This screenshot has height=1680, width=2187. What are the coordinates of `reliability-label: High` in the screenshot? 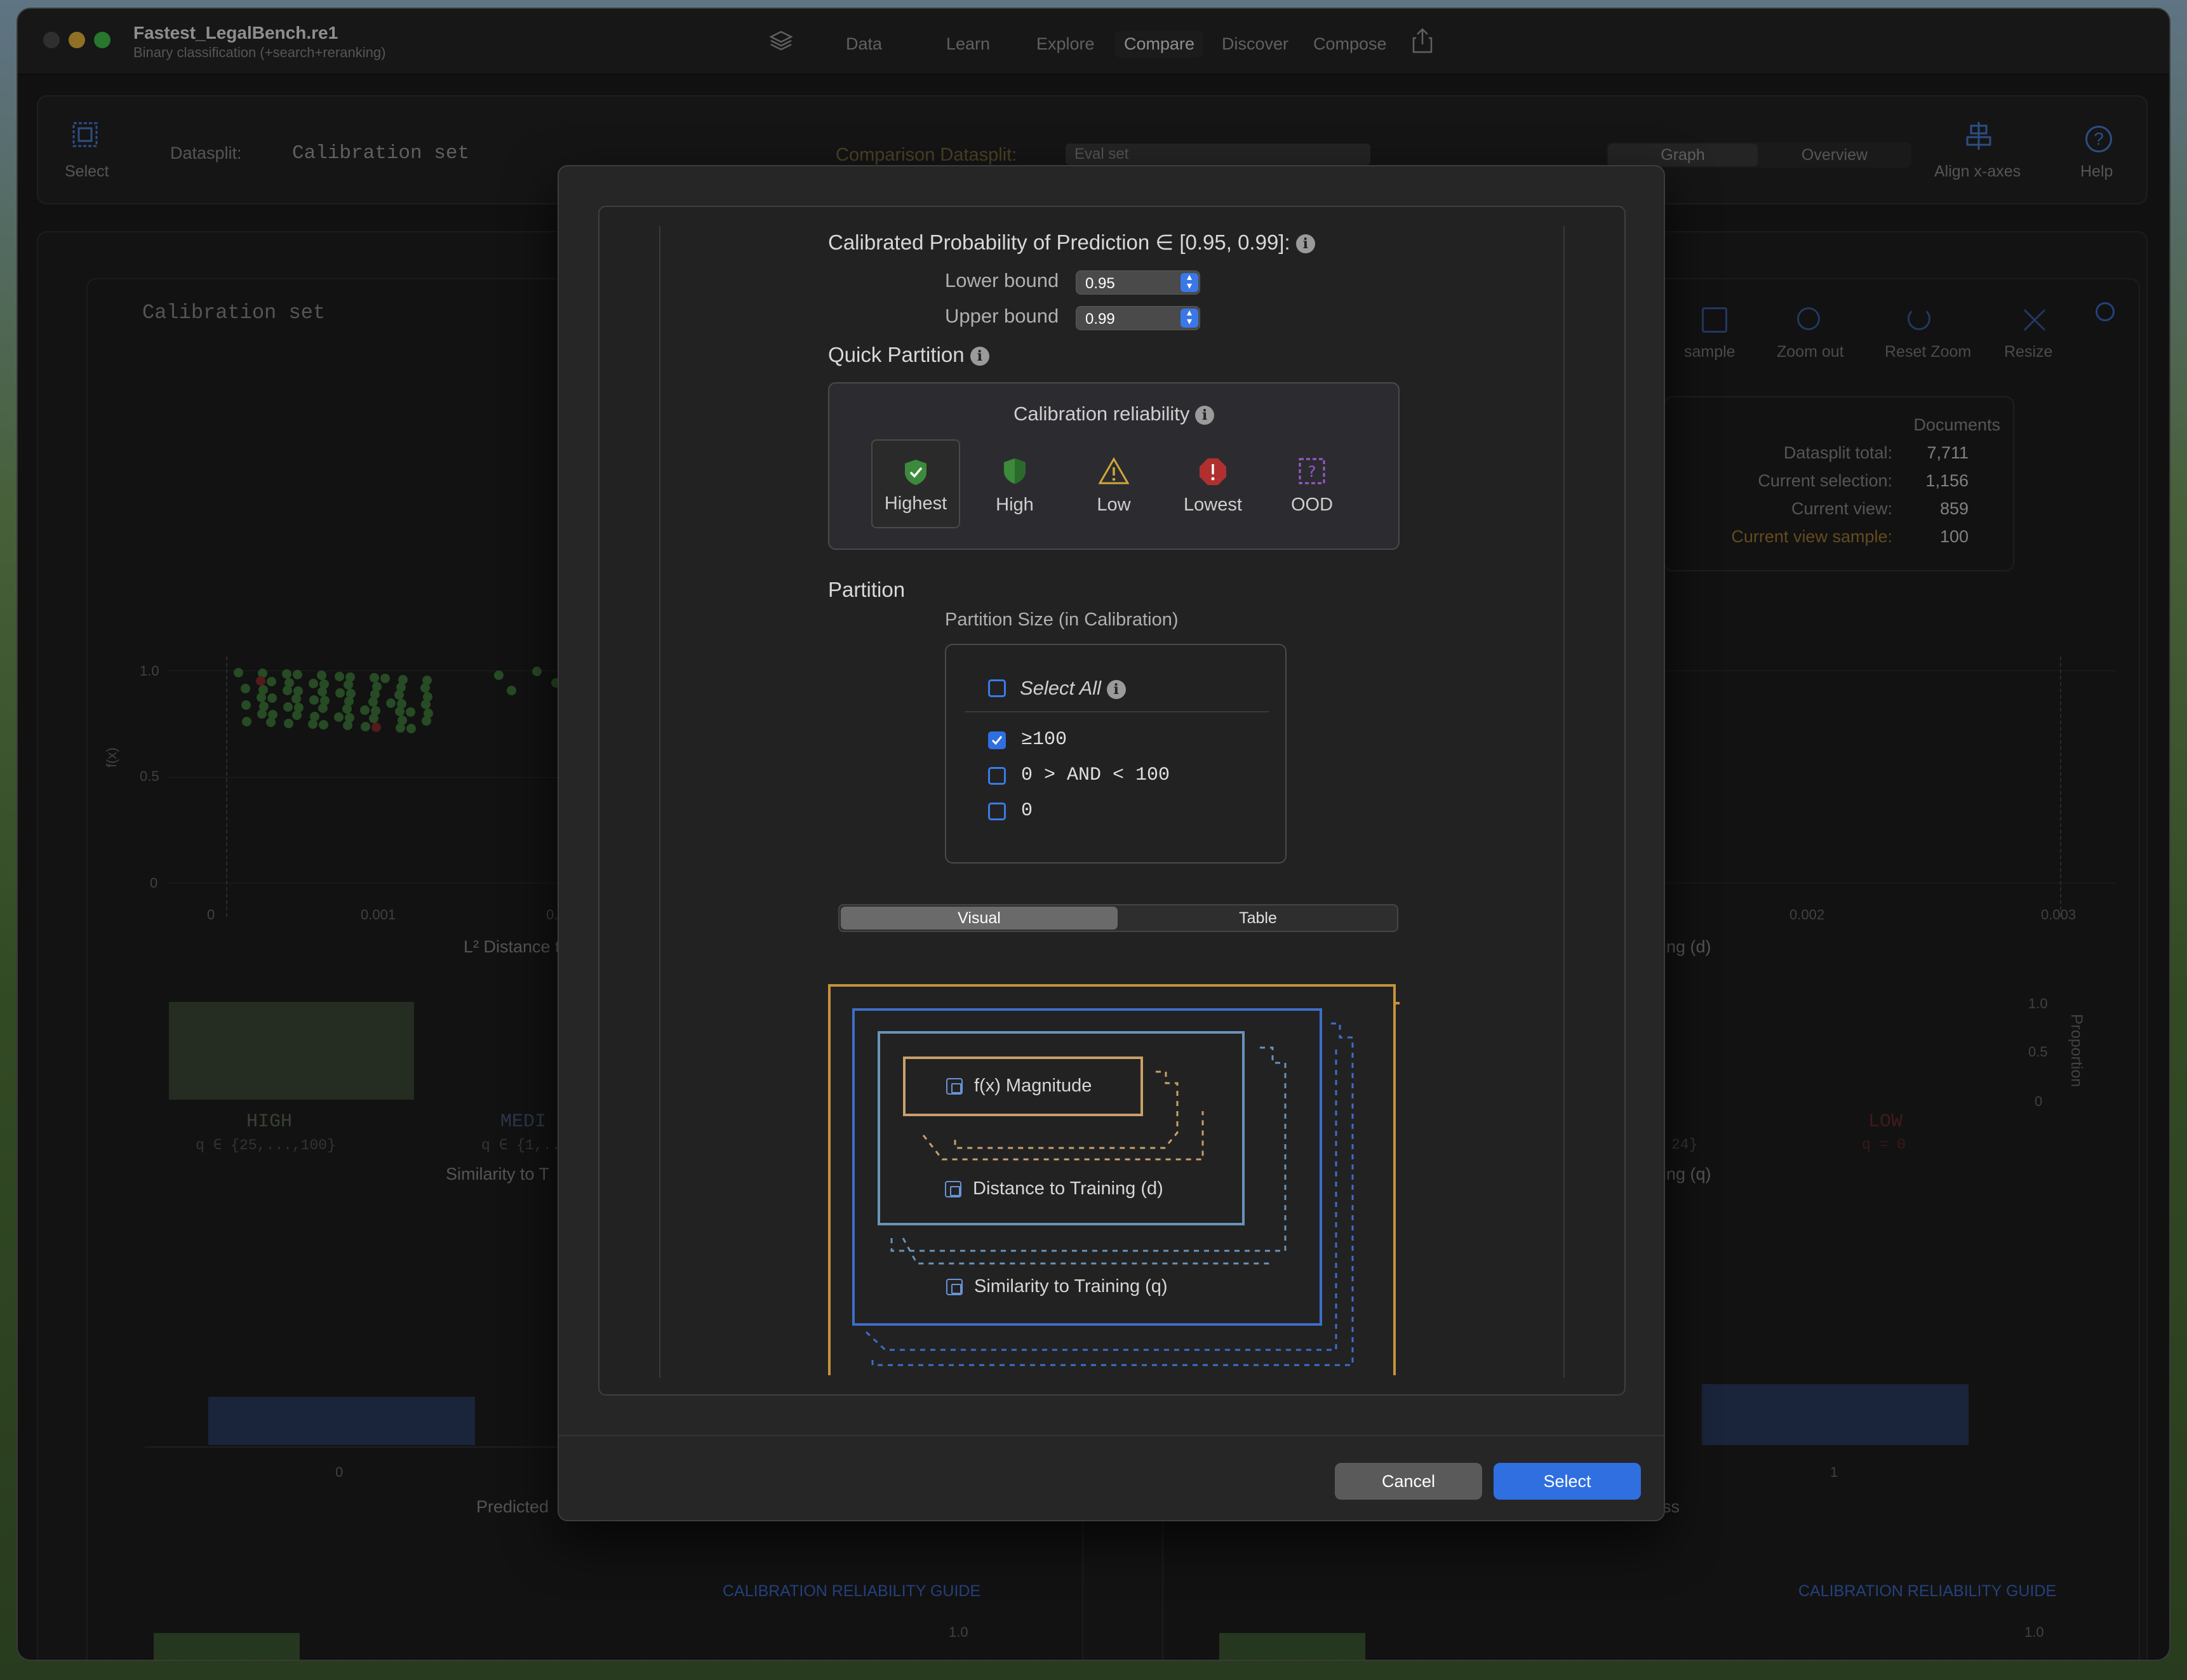 It's located at (1015, 505).